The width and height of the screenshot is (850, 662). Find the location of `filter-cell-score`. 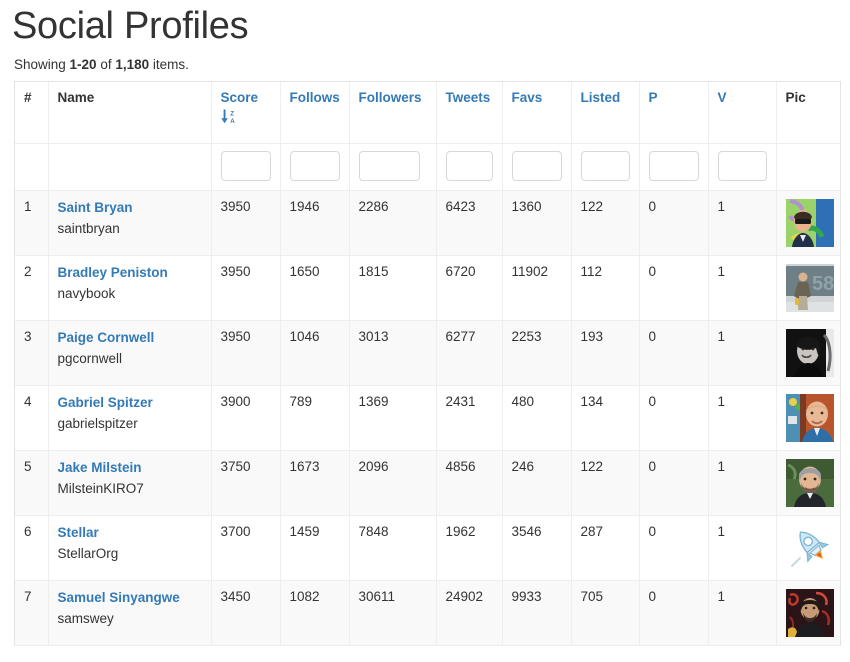

filter-cell-score is located at coordinates (246, 167).